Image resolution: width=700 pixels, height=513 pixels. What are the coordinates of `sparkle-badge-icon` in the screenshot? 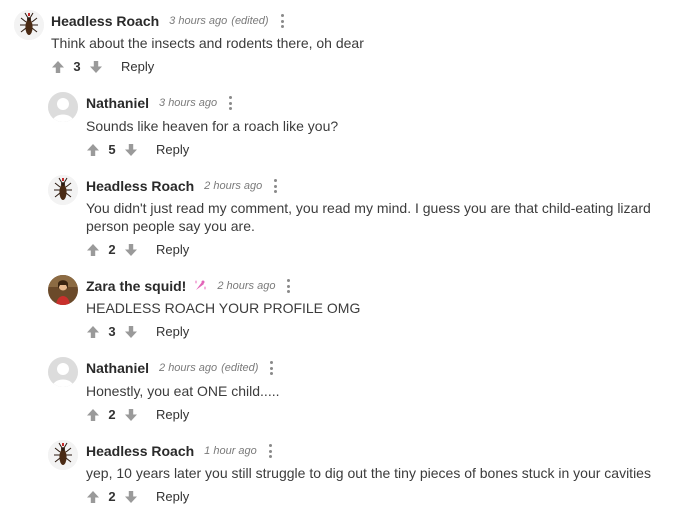 It's located at (200, 286).